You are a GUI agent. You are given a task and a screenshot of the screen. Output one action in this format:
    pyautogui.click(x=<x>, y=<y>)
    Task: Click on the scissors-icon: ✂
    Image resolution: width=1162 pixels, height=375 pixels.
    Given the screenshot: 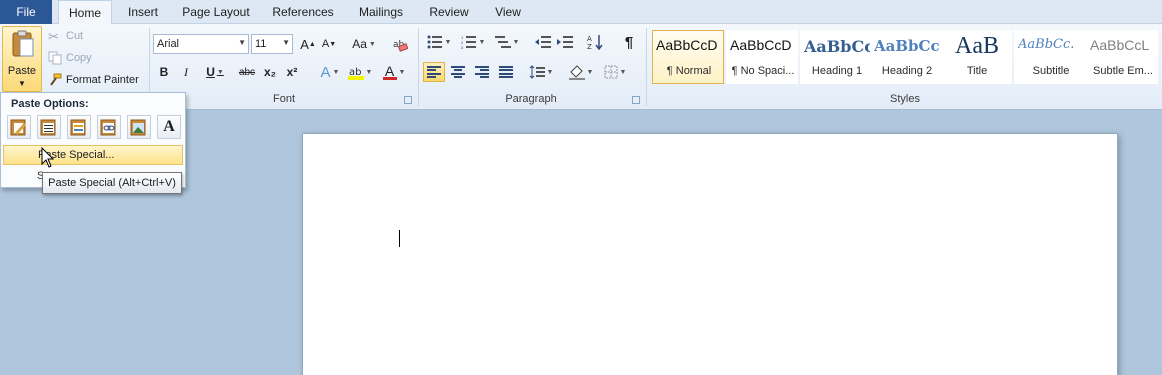 What is the action you would take?
    pyautogui.click(x=53, y=36)
    